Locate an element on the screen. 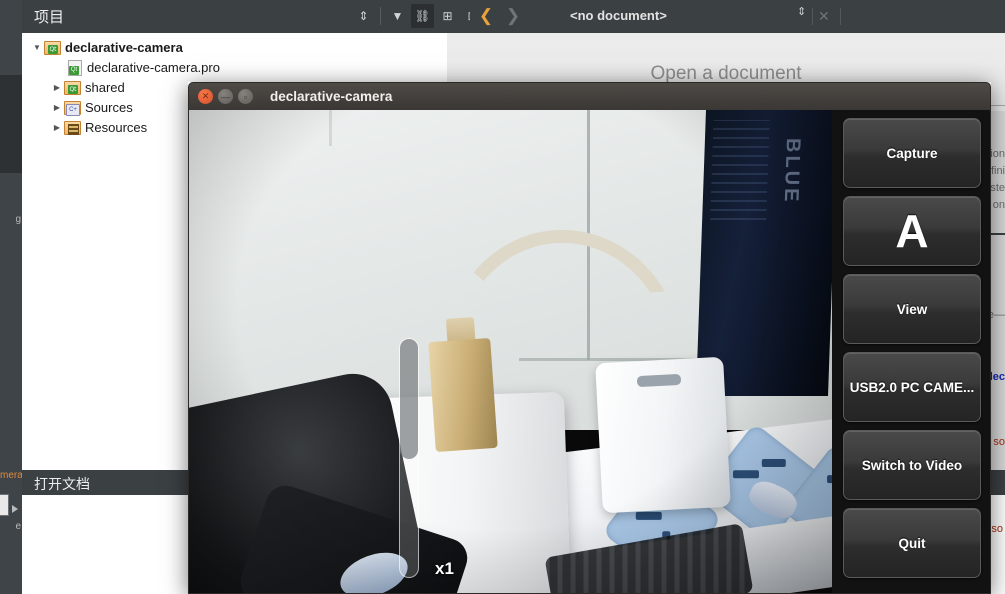  tree-item-label: declarative-camera is located at coordinates (124, 47).